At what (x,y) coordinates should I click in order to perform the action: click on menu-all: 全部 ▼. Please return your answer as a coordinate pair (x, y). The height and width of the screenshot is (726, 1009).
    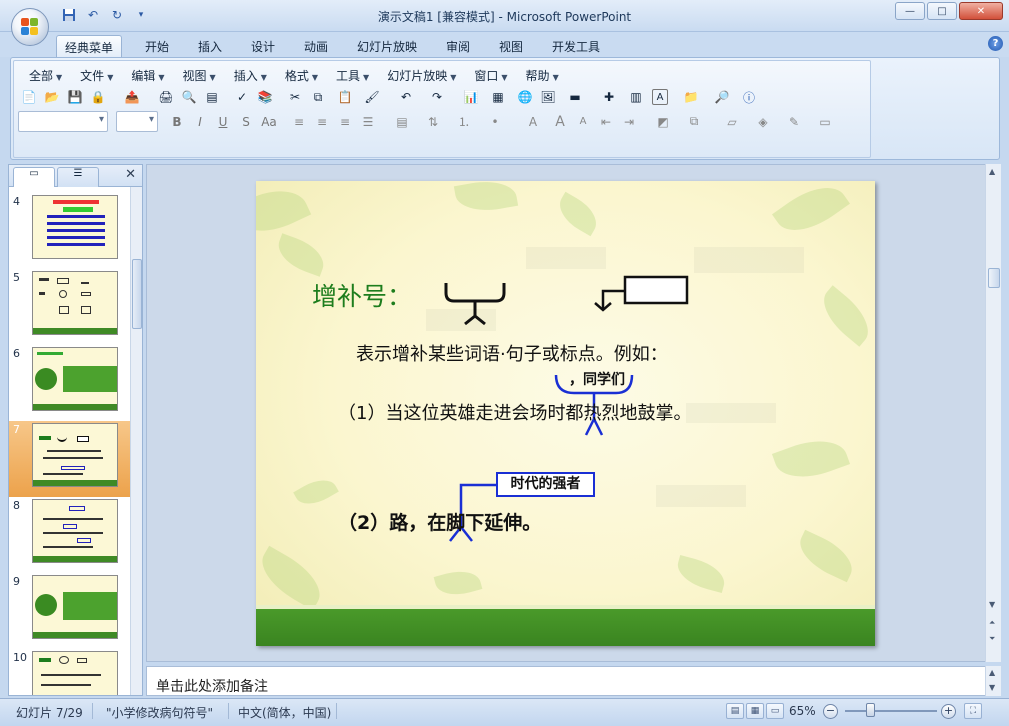
    Looking at the image, I should click on (45, 75).